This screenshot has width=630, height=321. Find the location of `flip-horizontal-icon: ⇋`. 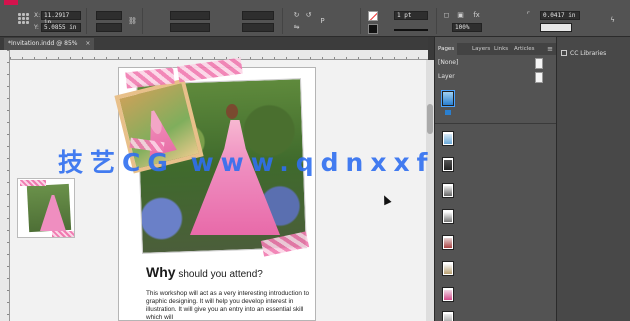

flip-horizontal-icon: ⇋ is located at coordinates (296, 27).